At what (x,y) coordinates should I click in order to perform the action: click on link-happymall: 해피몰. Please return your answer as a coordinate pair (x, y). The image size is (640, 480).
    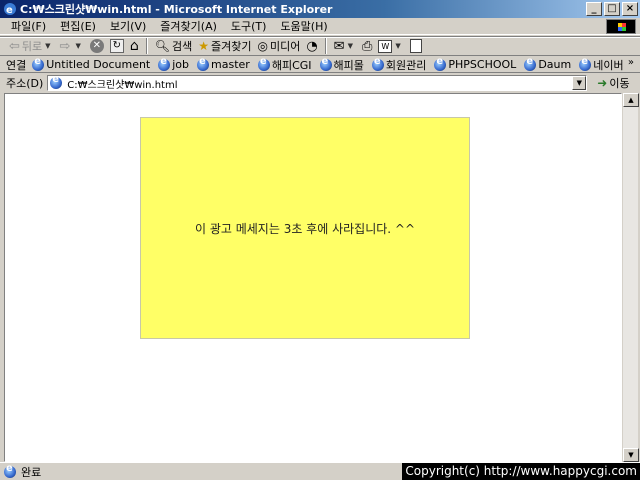
    Looking at the image, I should click on (341, 64).